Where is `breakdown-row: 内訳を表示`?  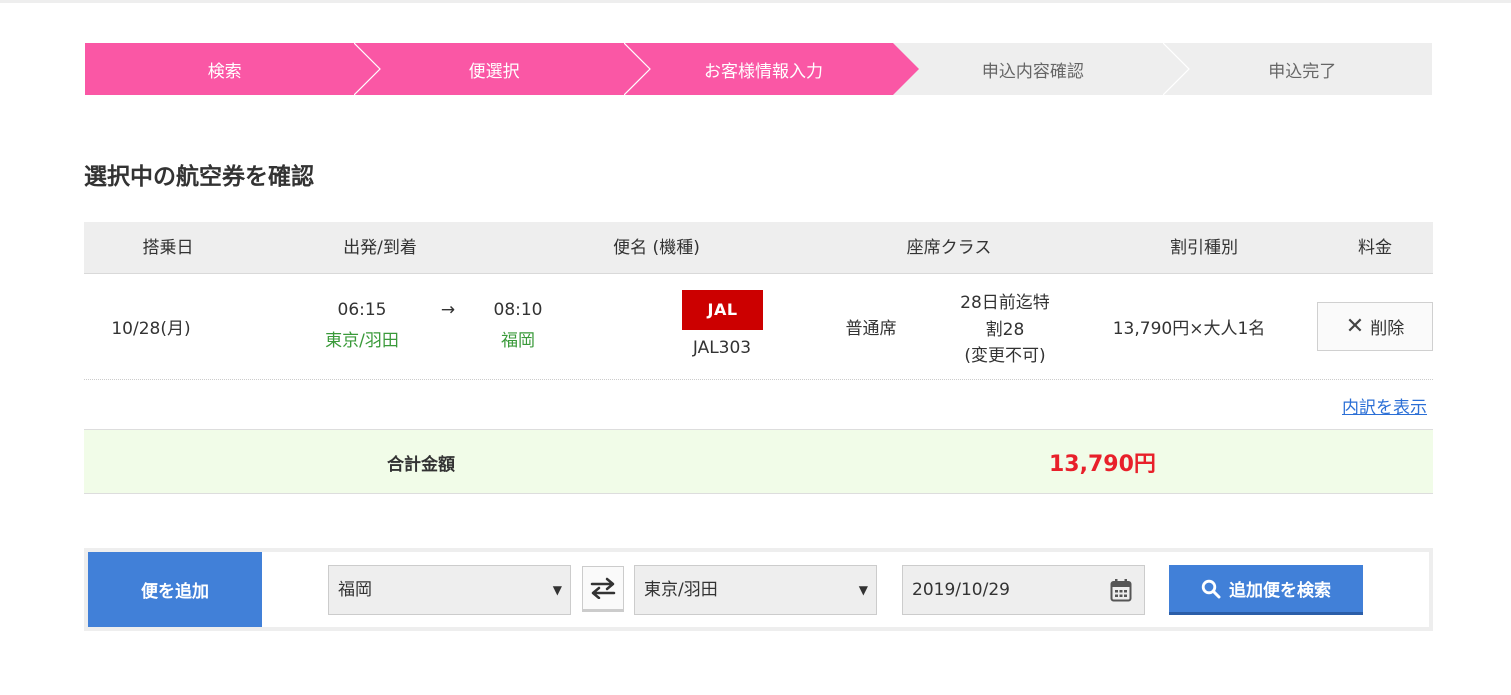
breakdown-row: 内訳を表示 is located at coordinates (758, 405).